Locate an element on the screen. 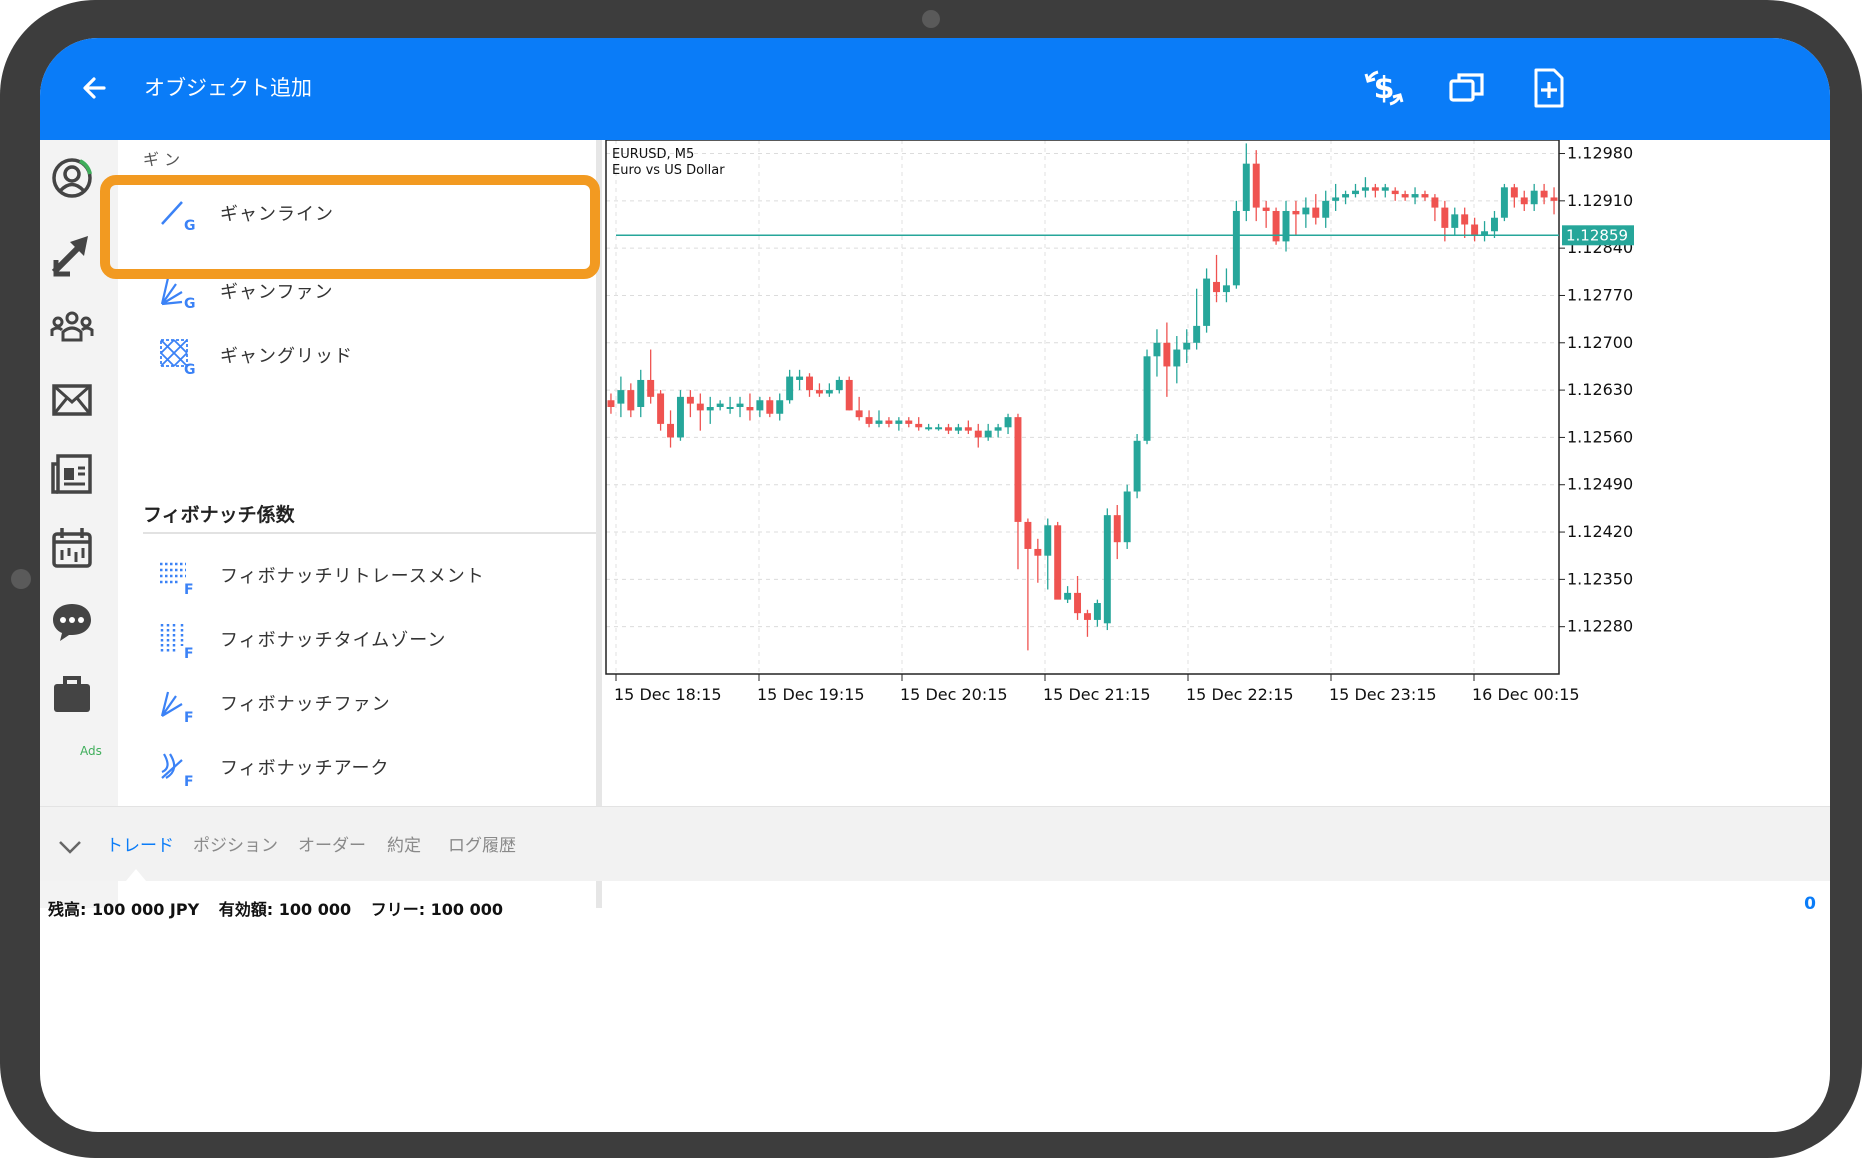 The width and height of the screenshot is (1862, 1158). community-icon is located at coordinates (72, 326).